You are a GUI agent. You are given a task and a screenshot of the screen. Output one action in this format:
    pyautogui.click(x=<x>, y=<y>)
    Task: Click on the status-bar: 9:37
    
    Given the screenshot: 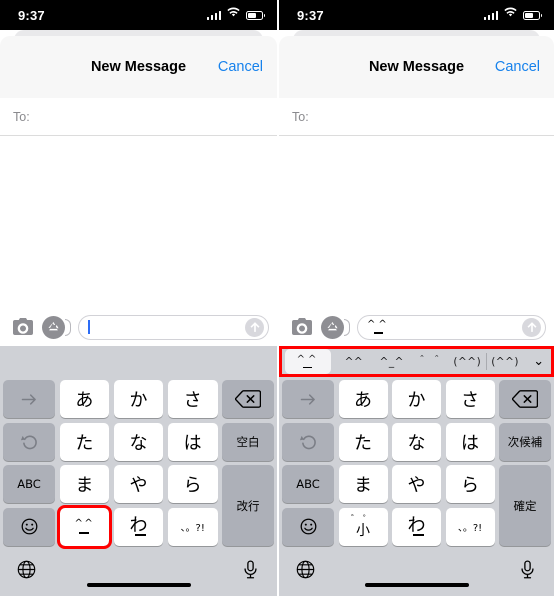 What is the action you would take?
    pyautogui.click(x=138, y=15)
    